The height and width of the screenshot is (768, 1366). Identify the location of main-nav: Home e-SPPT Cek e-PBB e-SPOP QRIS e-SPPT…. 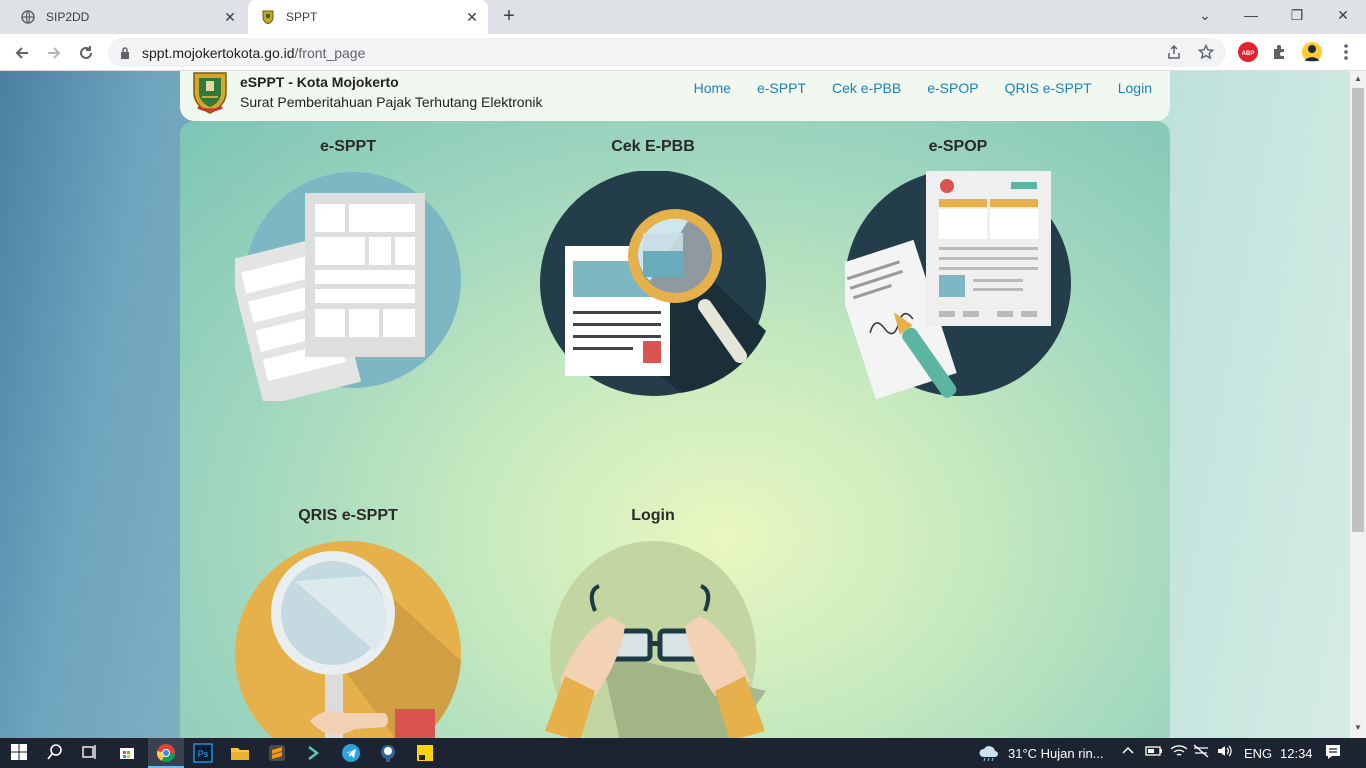
(923, 88).